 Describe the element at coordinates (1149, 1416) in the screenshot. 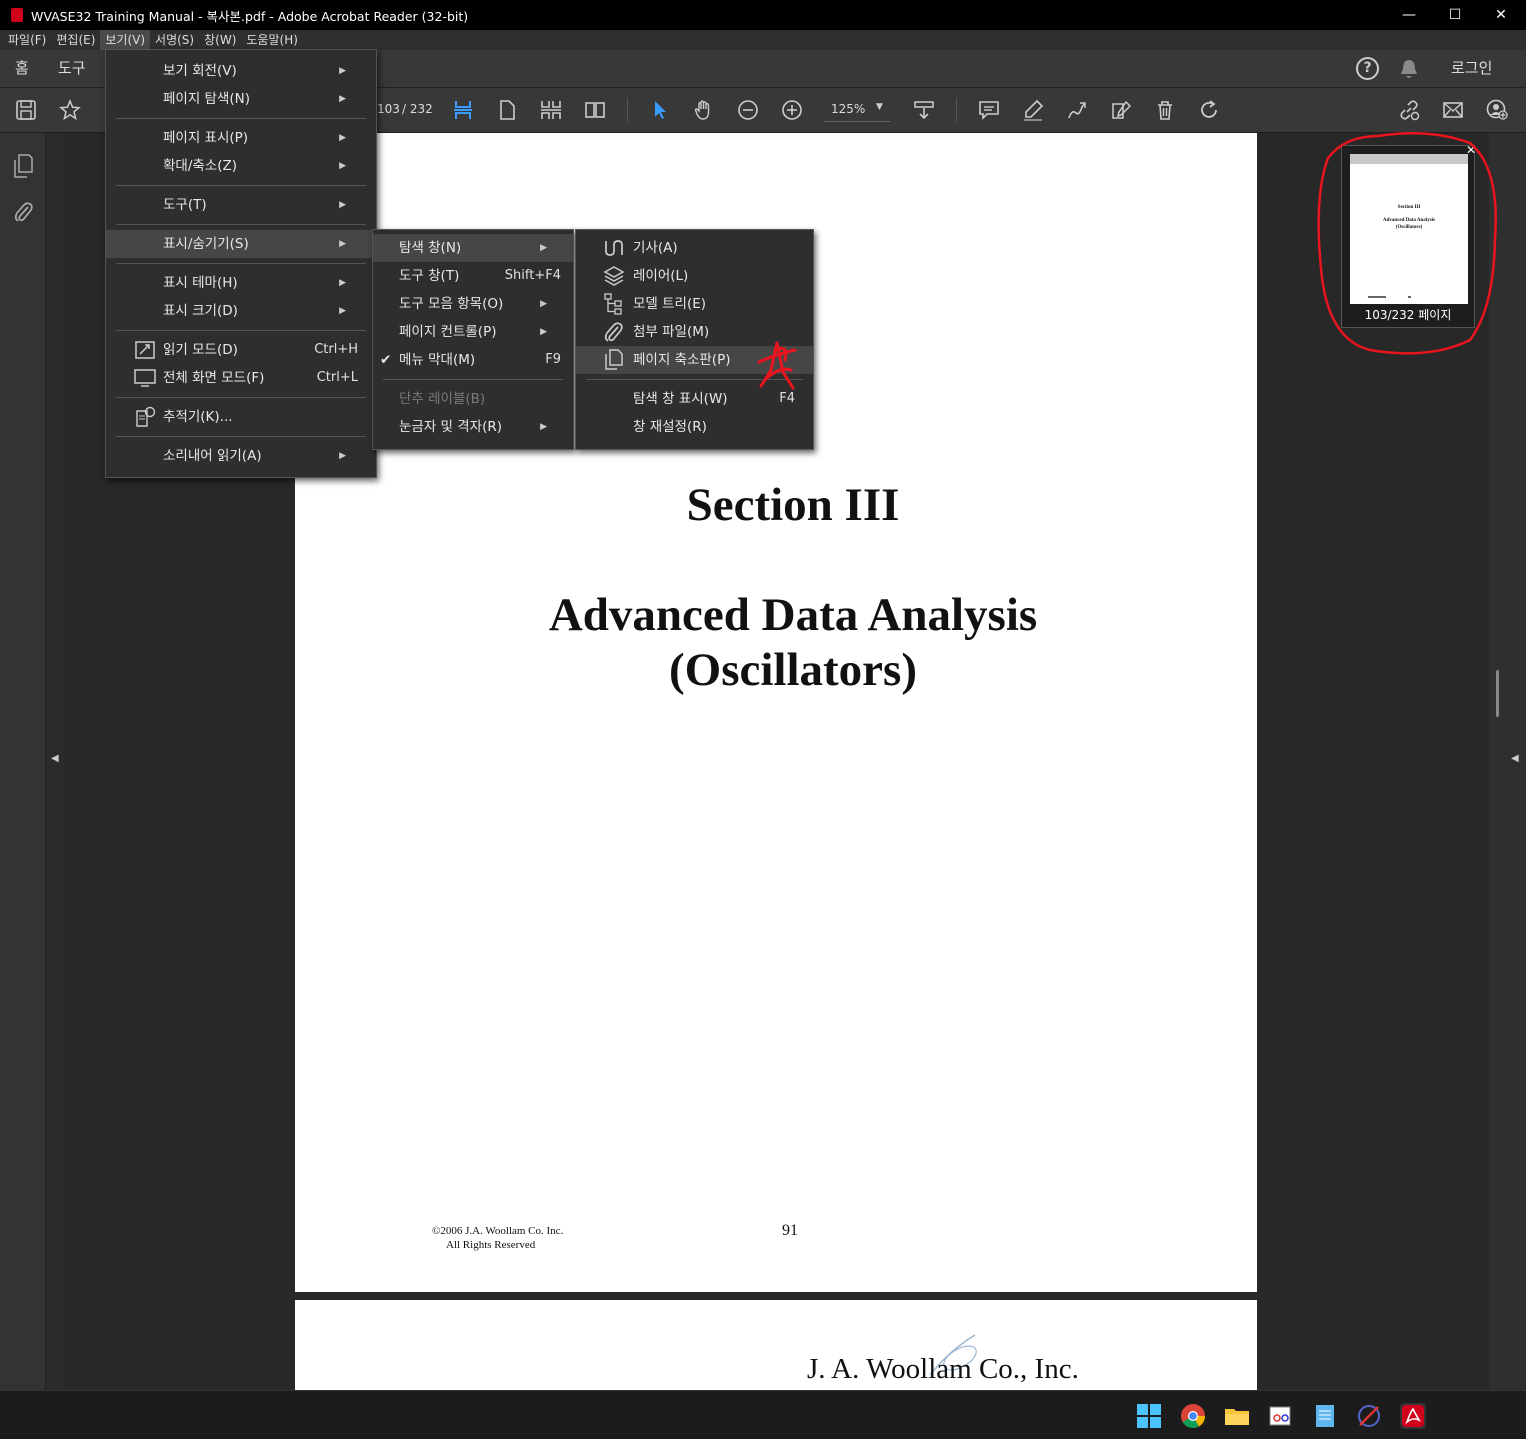

I see `windows-start-icon` at that location.